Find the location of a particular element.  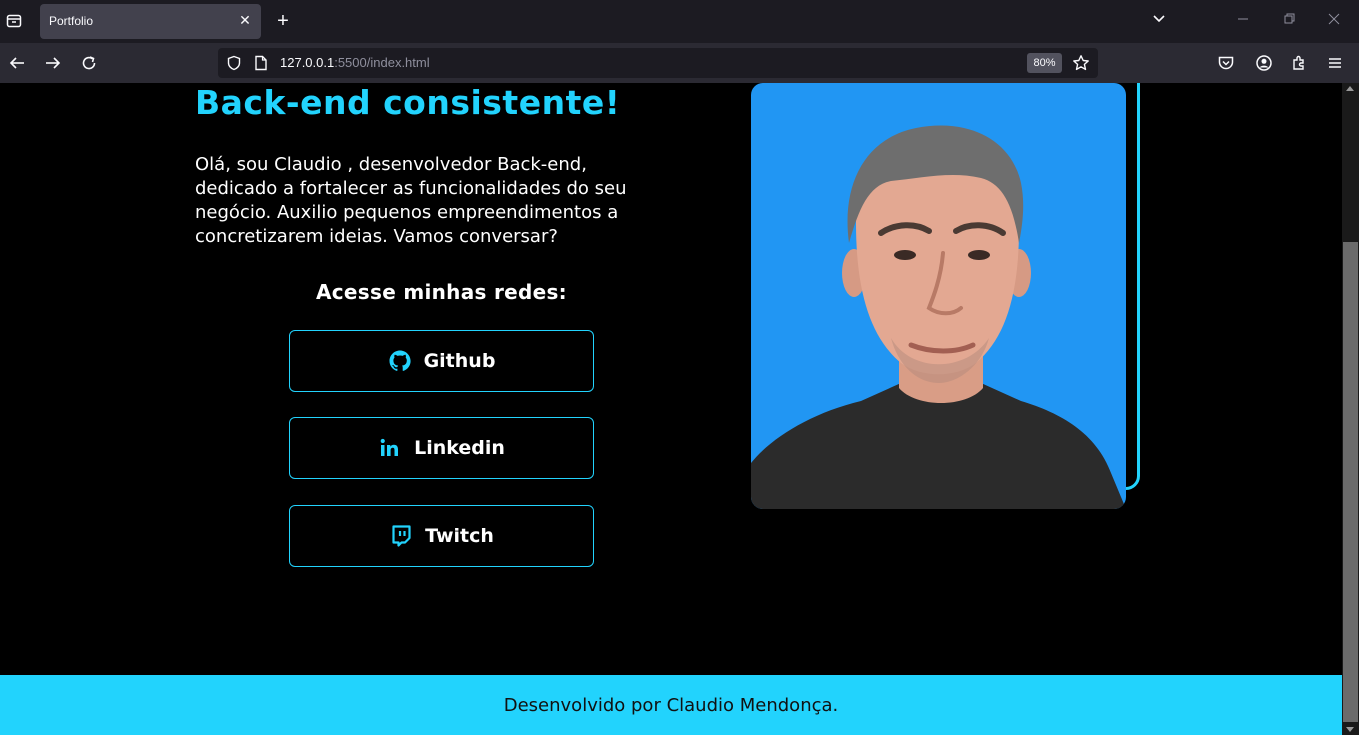

github-button: Github is located at coordinates (441, 361).